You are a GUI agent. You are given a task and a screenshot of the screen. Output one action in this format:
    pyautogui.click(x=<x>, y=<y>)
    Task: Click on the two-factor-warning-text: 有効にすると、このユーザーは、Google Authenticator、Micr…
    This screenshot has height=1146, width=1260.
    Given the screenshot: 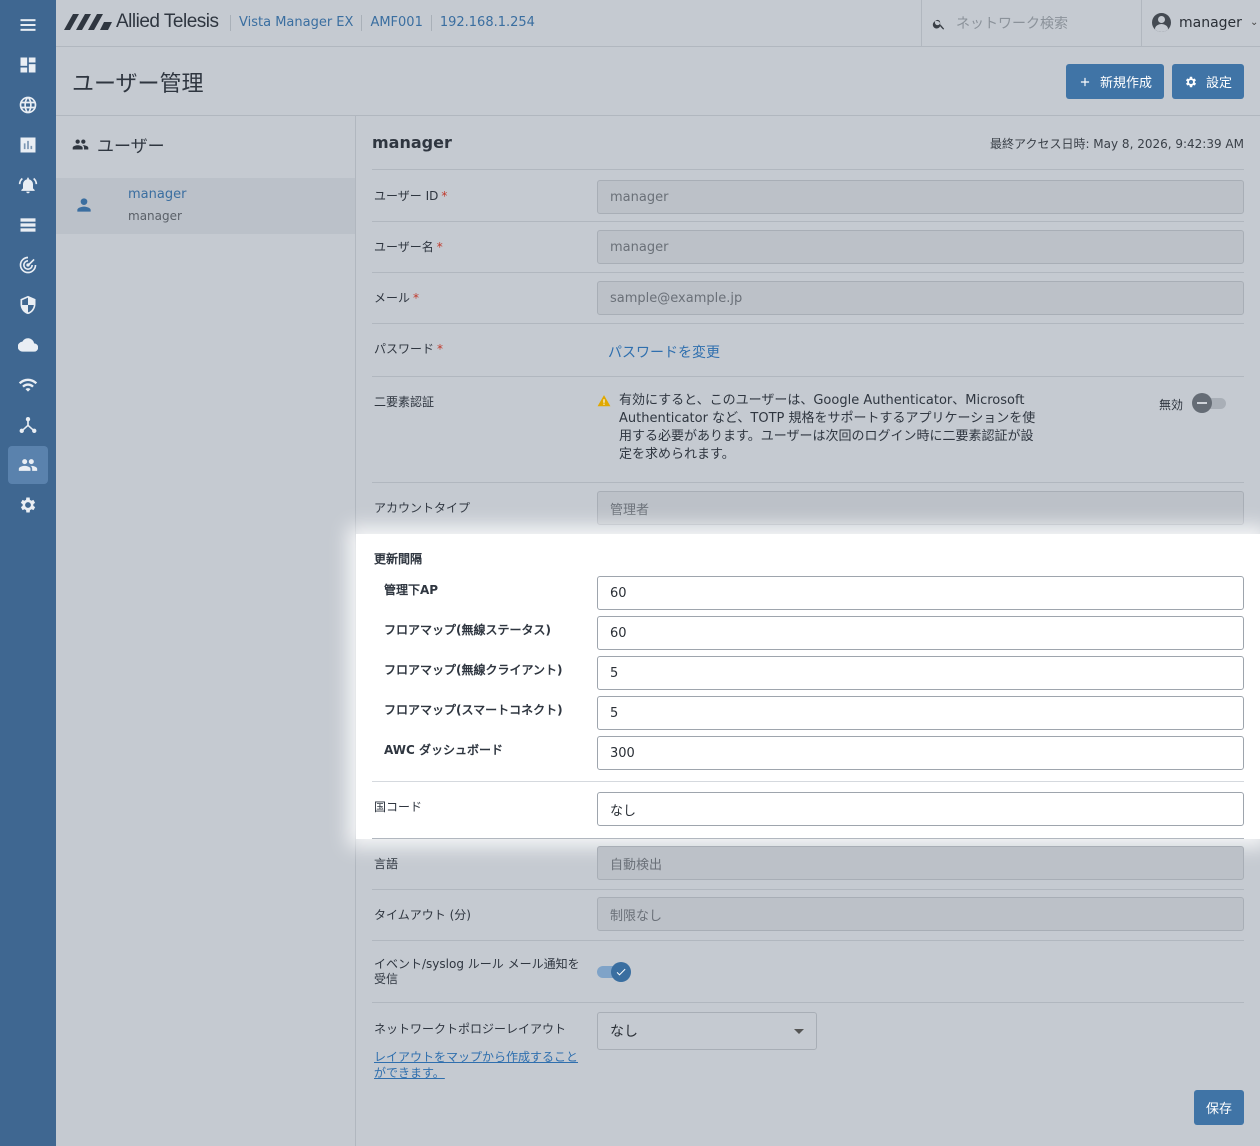 What is the action you would take?
    pyautogui.click(x=827, y=427)
    